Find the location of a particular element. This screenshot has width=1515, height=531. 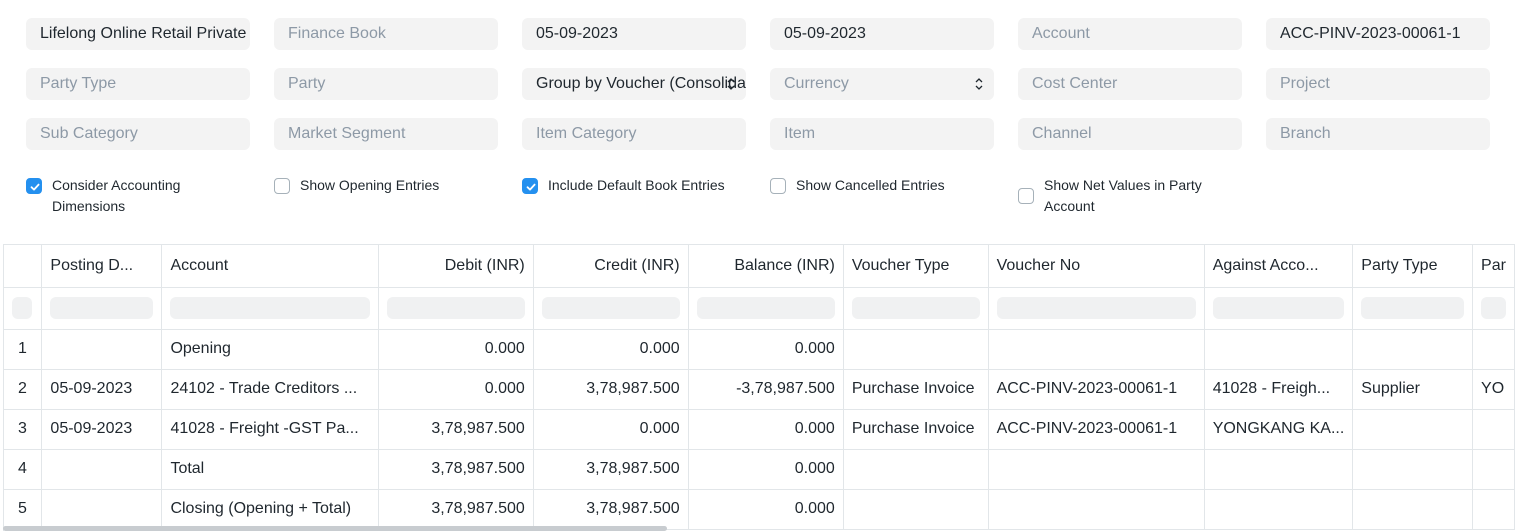

column-header: Par is located at coordinates (1493, 266).